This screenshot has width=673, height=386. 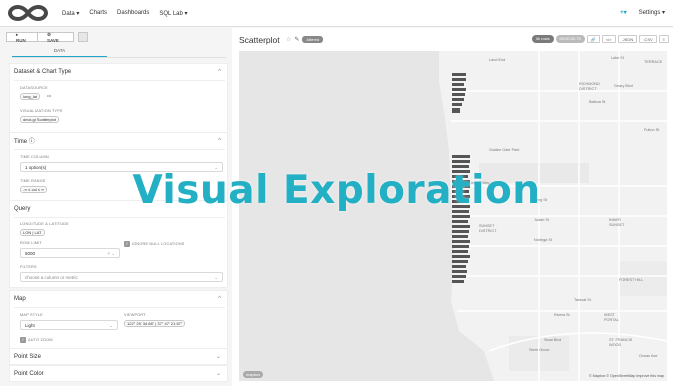 What do you see at coordinates (479, 183) in the screenshot?
I see `svg-text: Lincoln Way` at bounding box center [479, 183].